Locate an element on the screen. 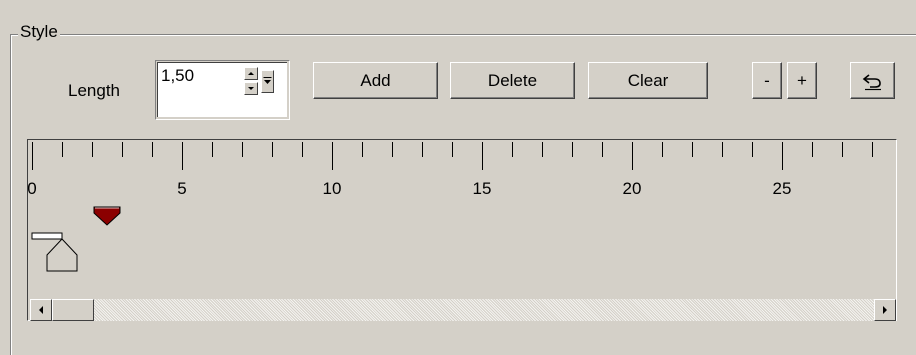 Image resolution: width=916 pixels, height=355 pixels. spin-max-icon is located at coordinates (267, 80).